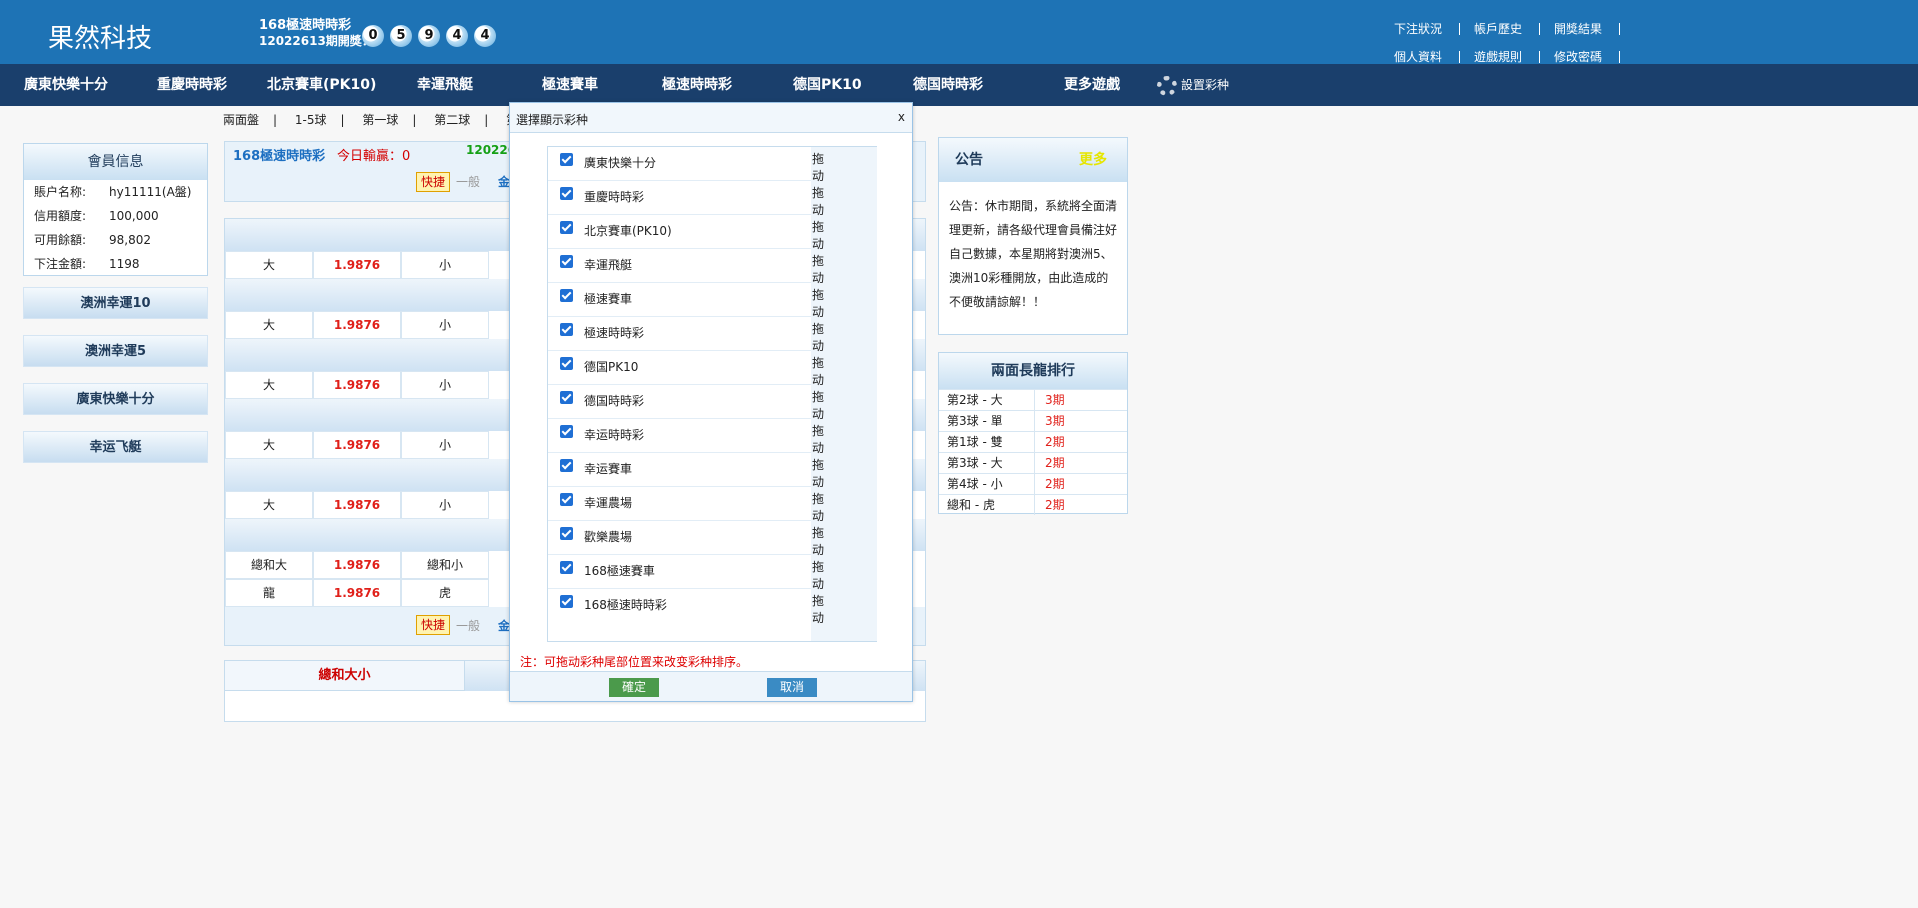 This screenshot has height=908, width=1918. What do you see at coordinates (570, 85) in the screenshot?
I see `nav-item: 極速賽車` at bounding box center [570, 85].